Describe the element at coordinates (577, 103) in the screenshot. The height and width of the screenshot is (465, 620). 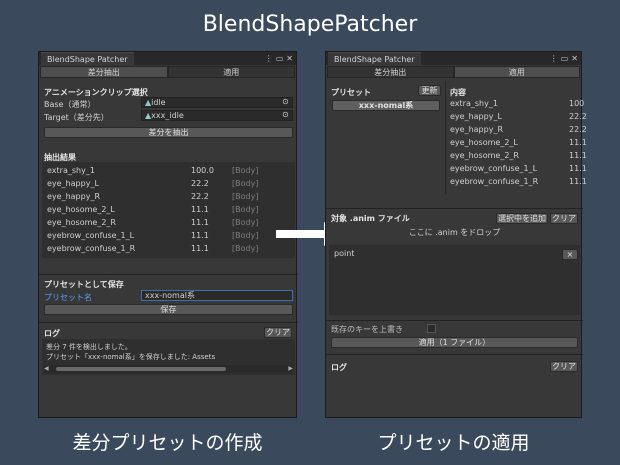
I see `content-value: 100` at that location.